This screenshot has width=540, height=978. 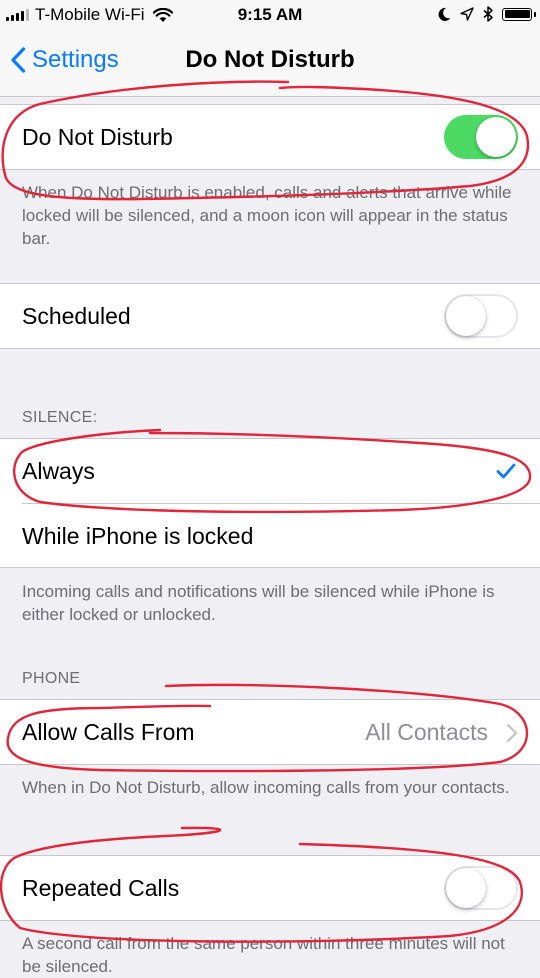 I want to click on repeated-calls-toggle, so click(x=481, y=888).